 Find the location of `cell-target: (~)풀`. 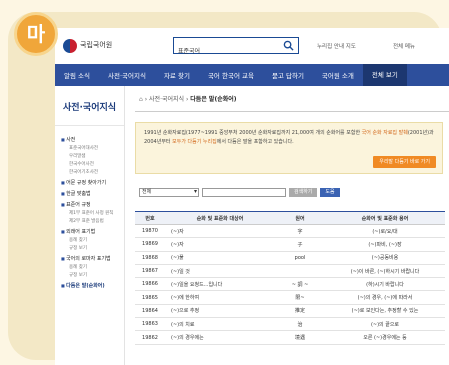

cell-target: (~)풀 is located at coordinates (220, 258).